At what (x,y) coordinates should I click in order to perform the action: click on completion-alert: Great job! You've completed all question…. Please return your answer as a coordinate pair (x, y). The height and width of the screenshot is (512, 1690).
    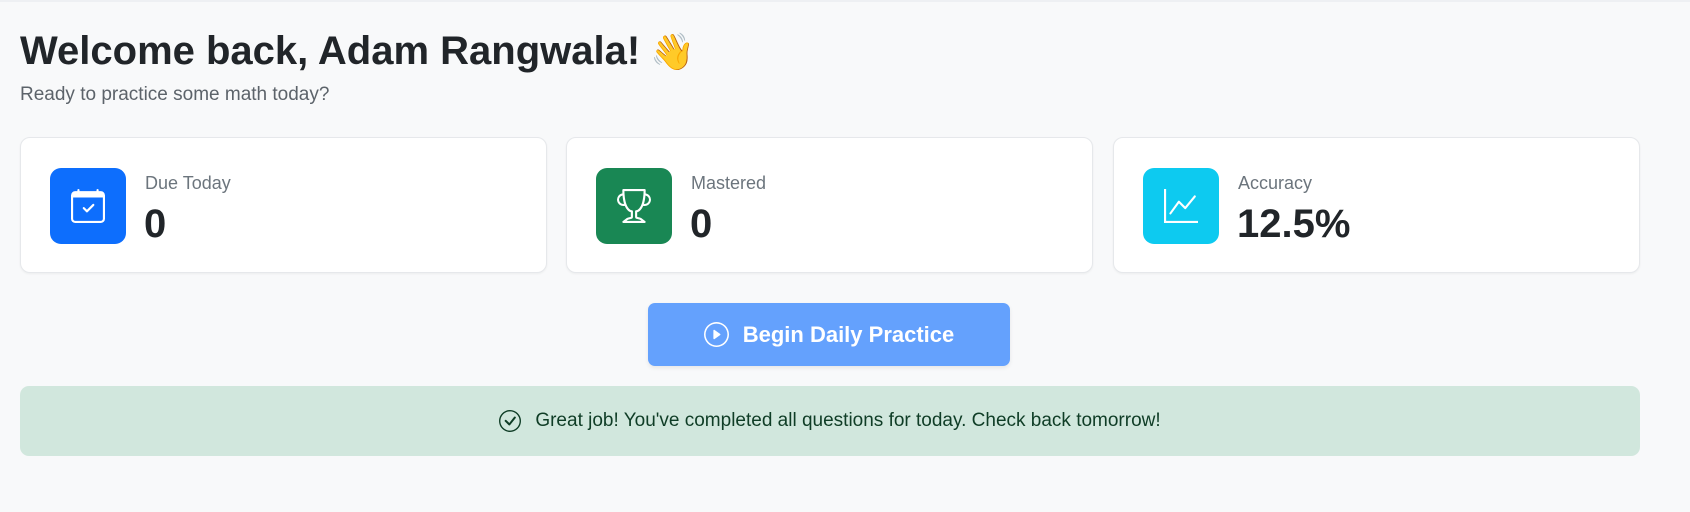
    Looking at the image, I should click on (830, 421).